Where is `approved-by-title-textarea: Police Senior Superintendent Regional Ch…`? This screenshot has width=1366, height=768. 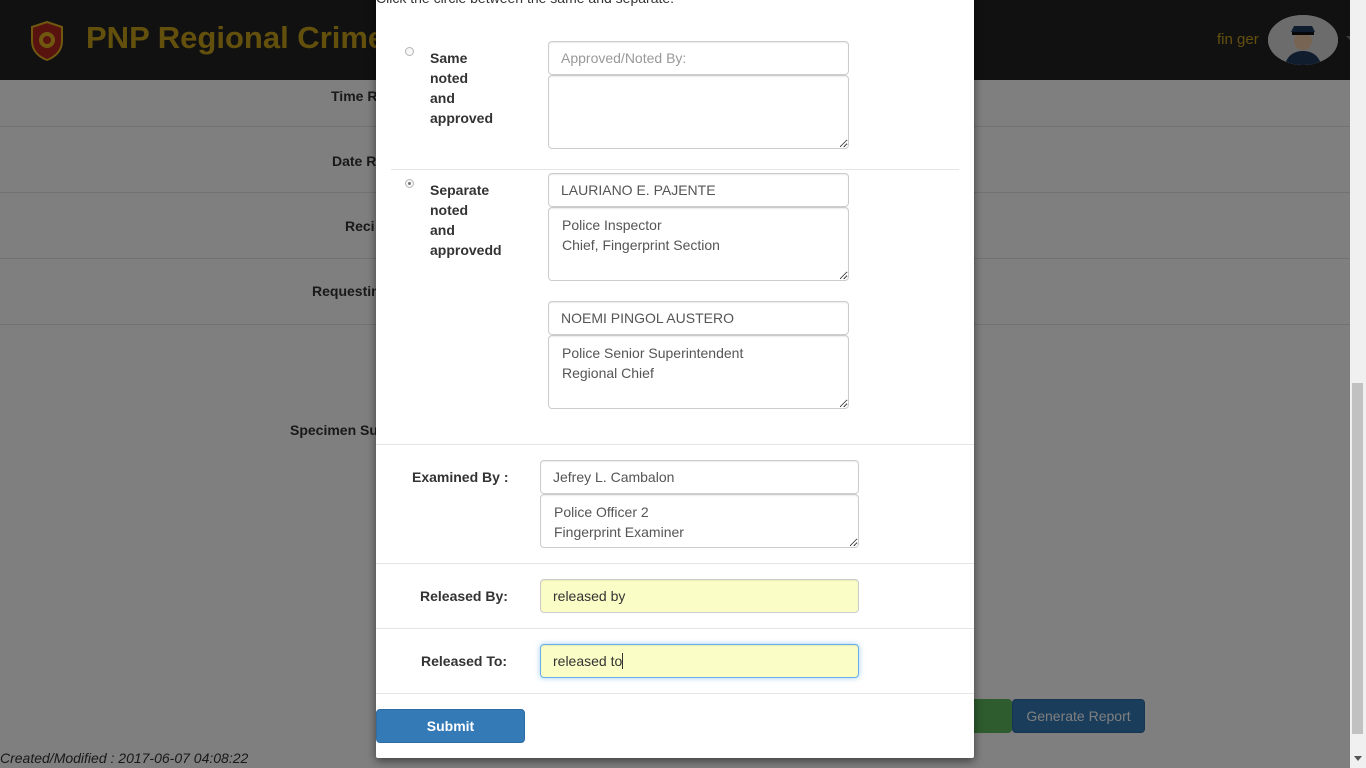
approved-by-title-textarea: Police Senior Superintendent Regional Ch… is located at coordinates (698, 372).